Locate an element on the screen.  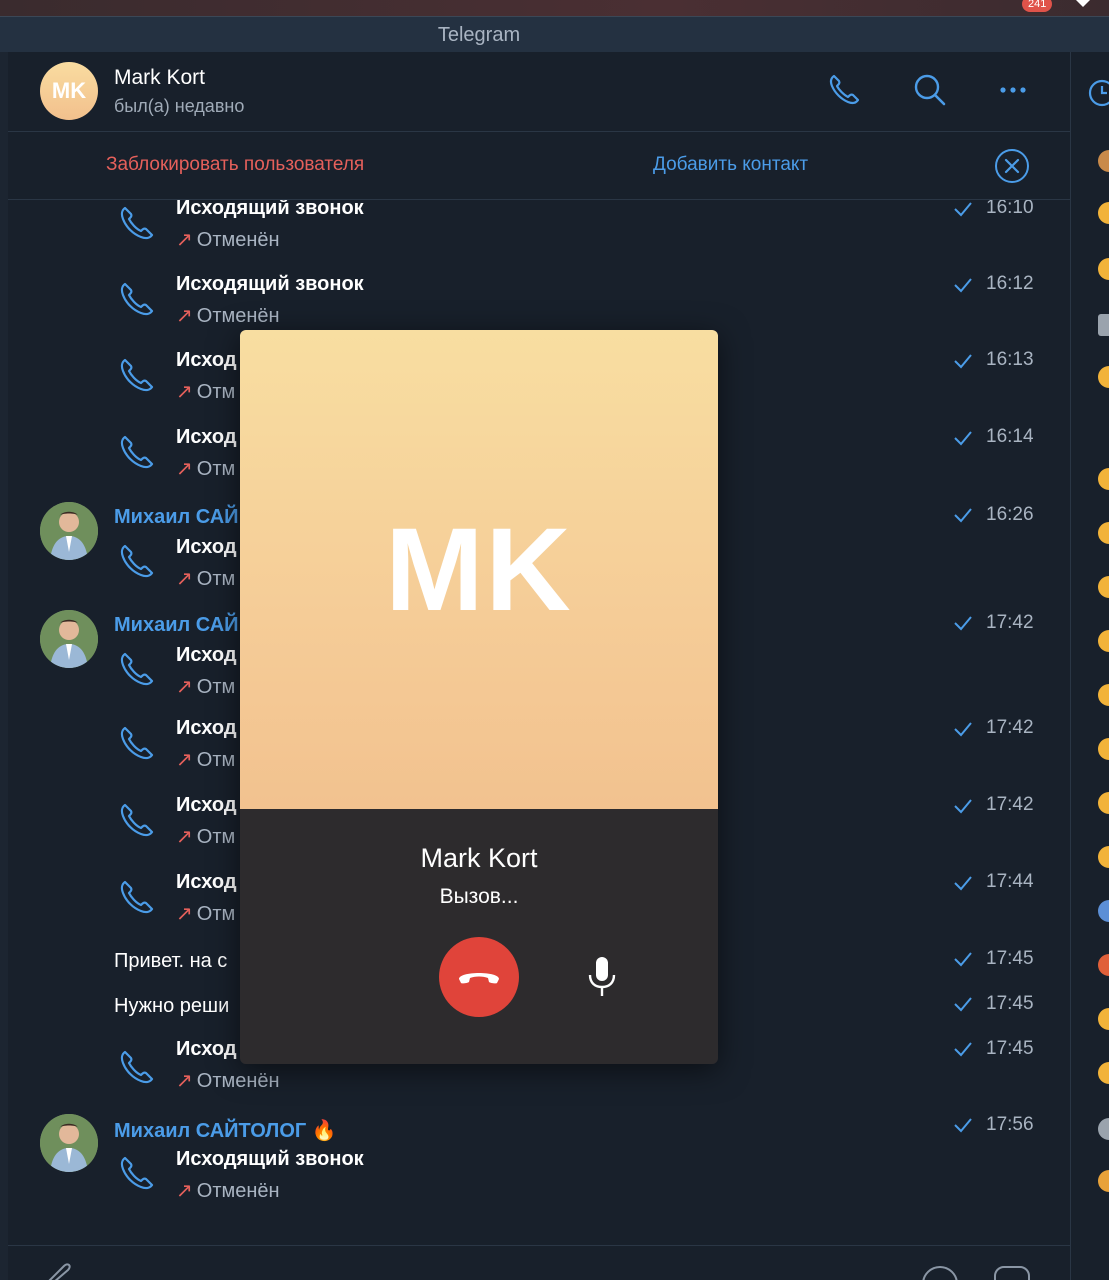
hangup-icon is located at coordinates (479, 978).